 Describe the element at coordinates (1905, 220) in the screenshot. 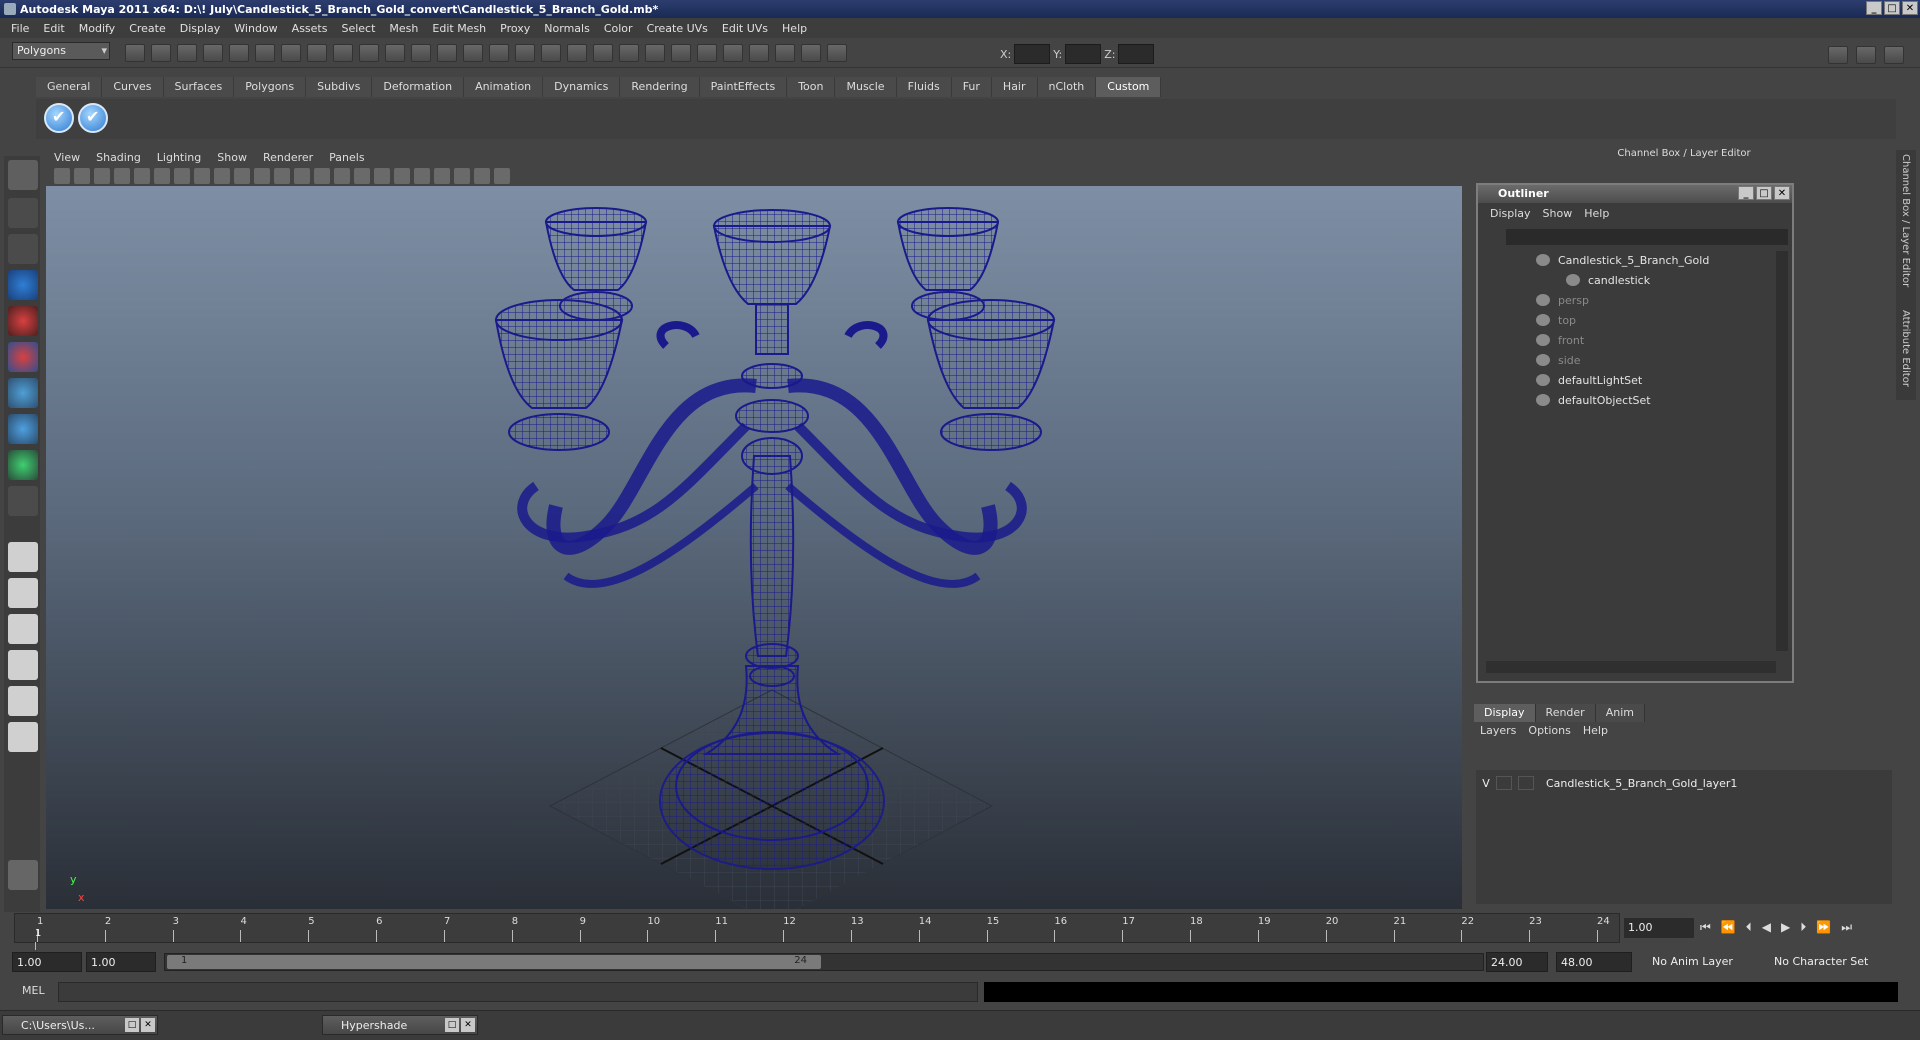

I see `side-tab-channel-box: Channel Box / Layer Editor` at that location.